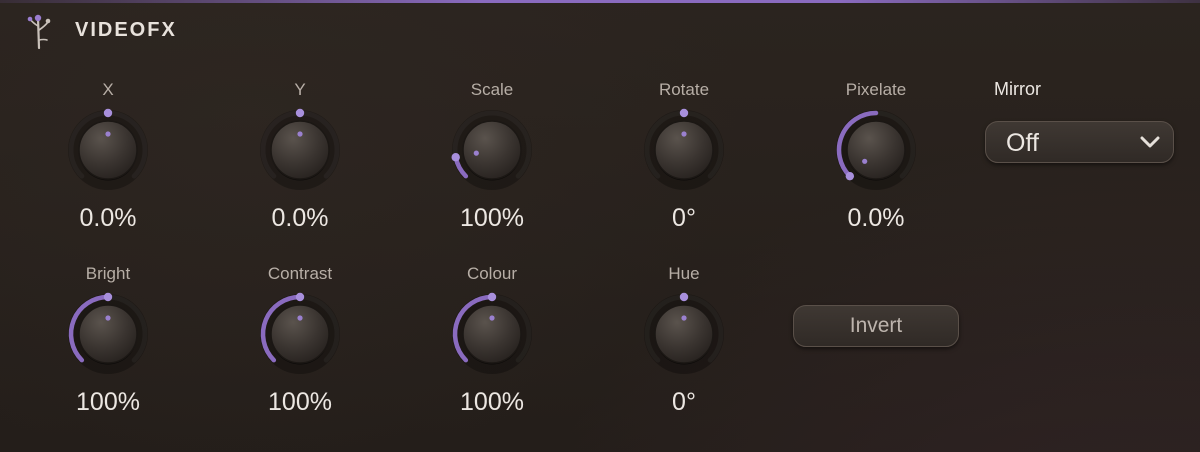 Image resolution: width=1200 pixels, height=452 pixels. I want to click on hue-knob, so click(684, 334).